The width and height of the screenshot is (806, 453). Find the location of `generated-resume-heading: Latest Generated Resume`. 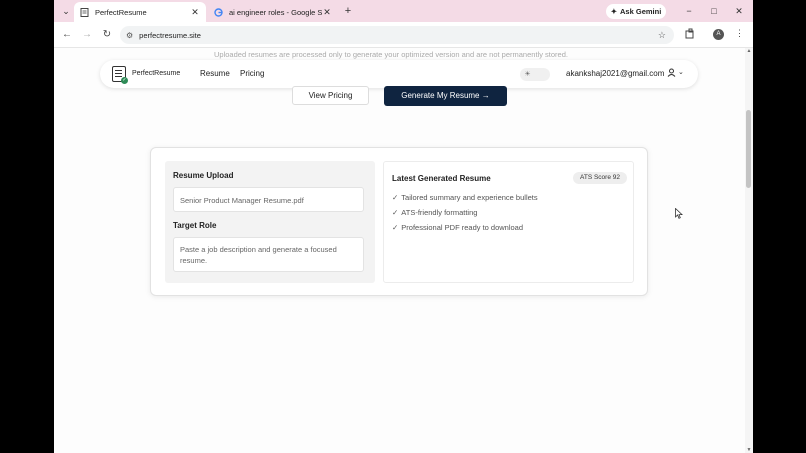

generated-resume-heading: Latest Generated Resume is located at coordinates (441, 178).